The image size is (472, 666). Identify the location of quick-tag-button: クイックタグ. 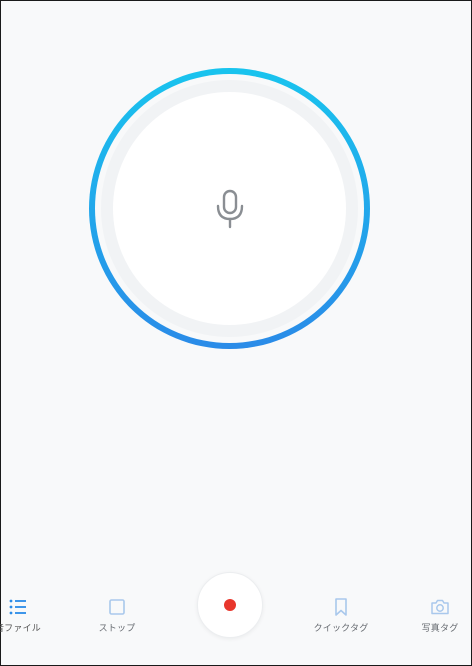
(341, 615).